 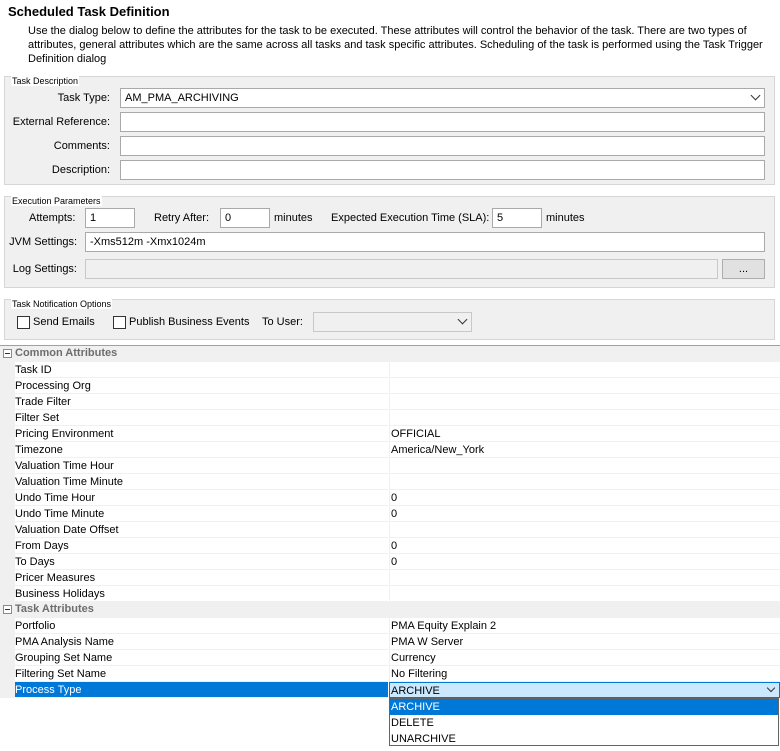 I want to click on grid-row: Undo Time Minute 0, so click(x=390, y=514).